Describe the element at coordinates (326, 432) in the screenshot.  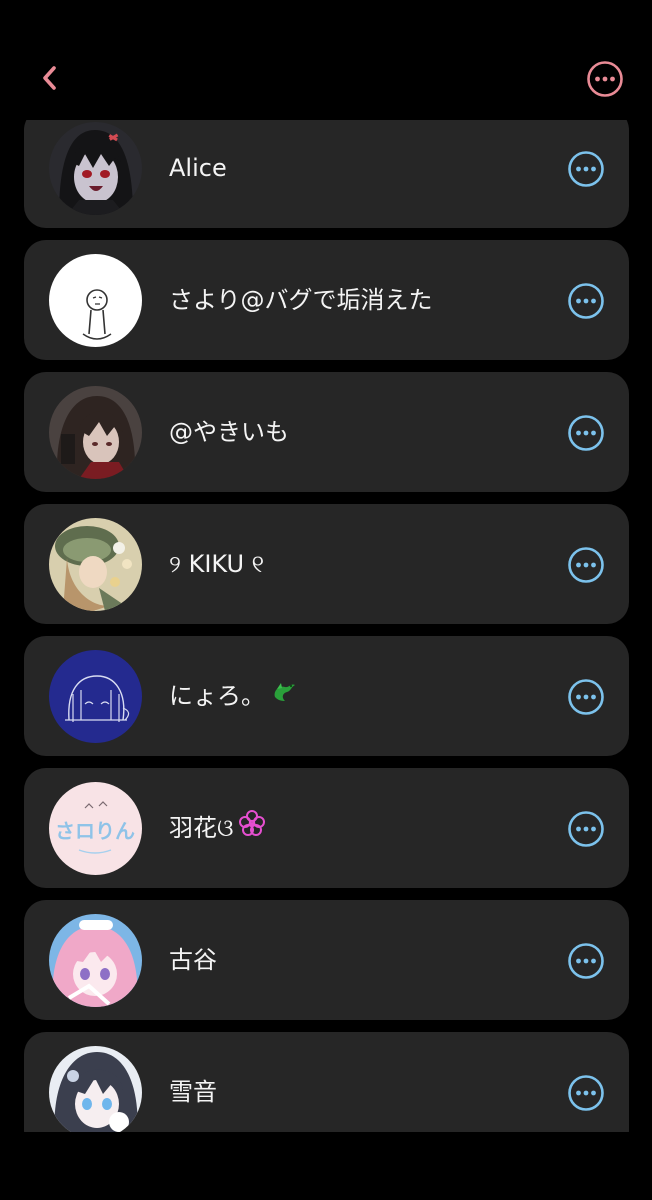
I see `user-list-item: @やきいも` at that location.